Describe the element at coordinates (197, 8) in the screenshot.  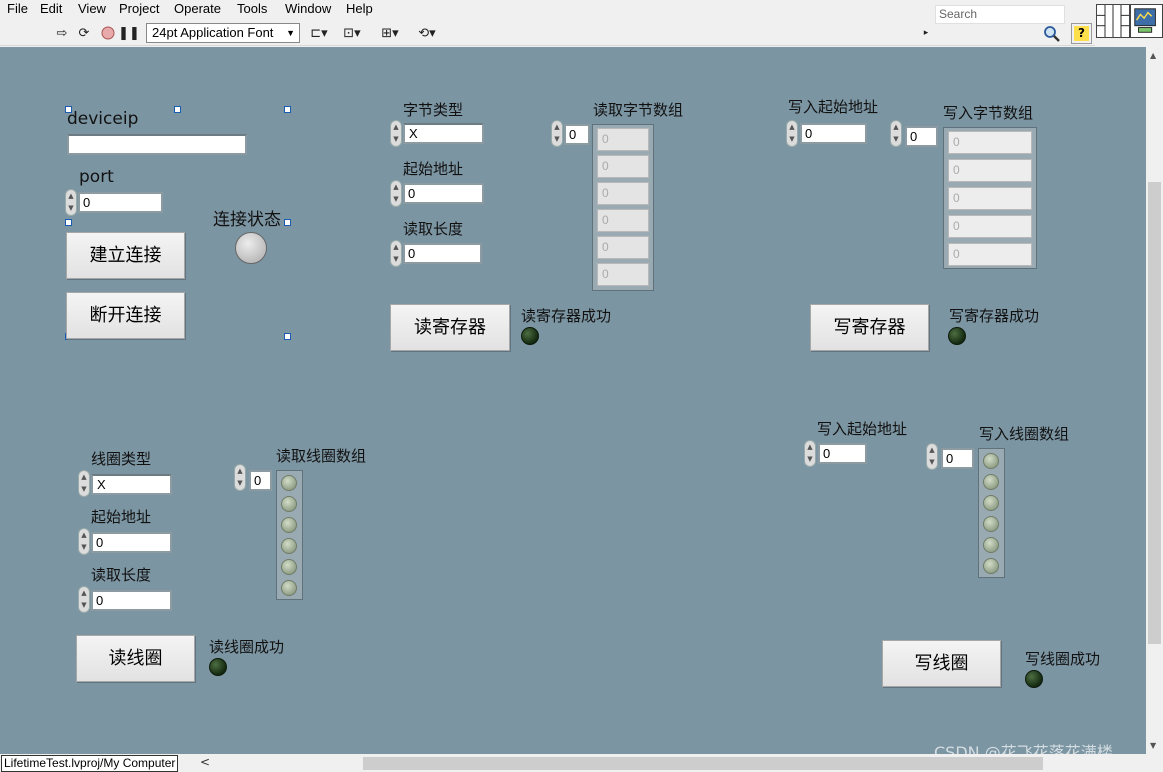
I see `menu-operate: Operate` at that location.